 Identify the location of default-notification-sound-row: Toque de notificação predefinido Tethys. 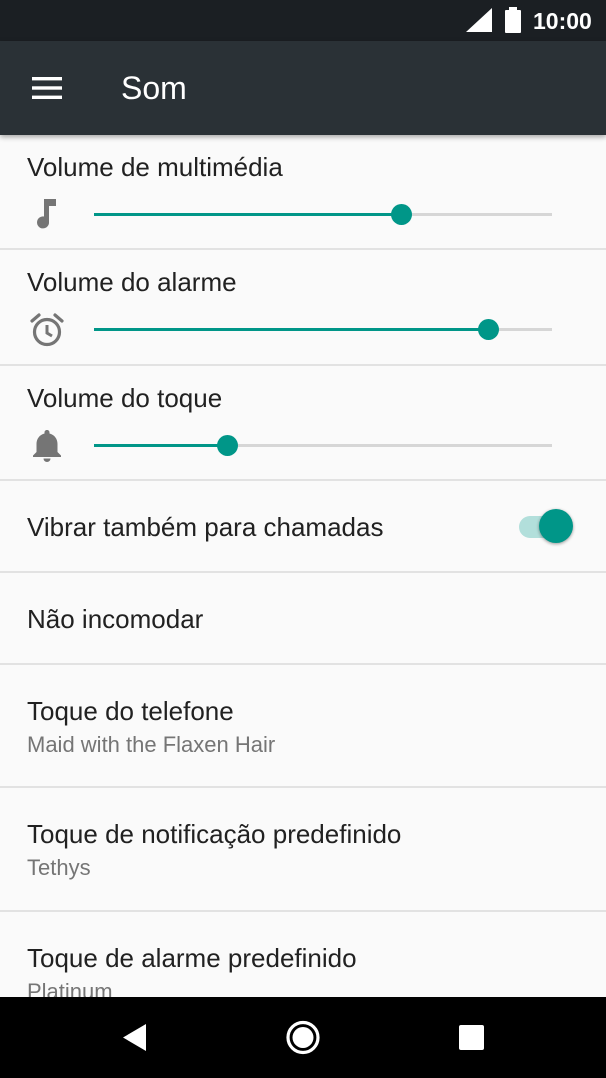
(303, 849).